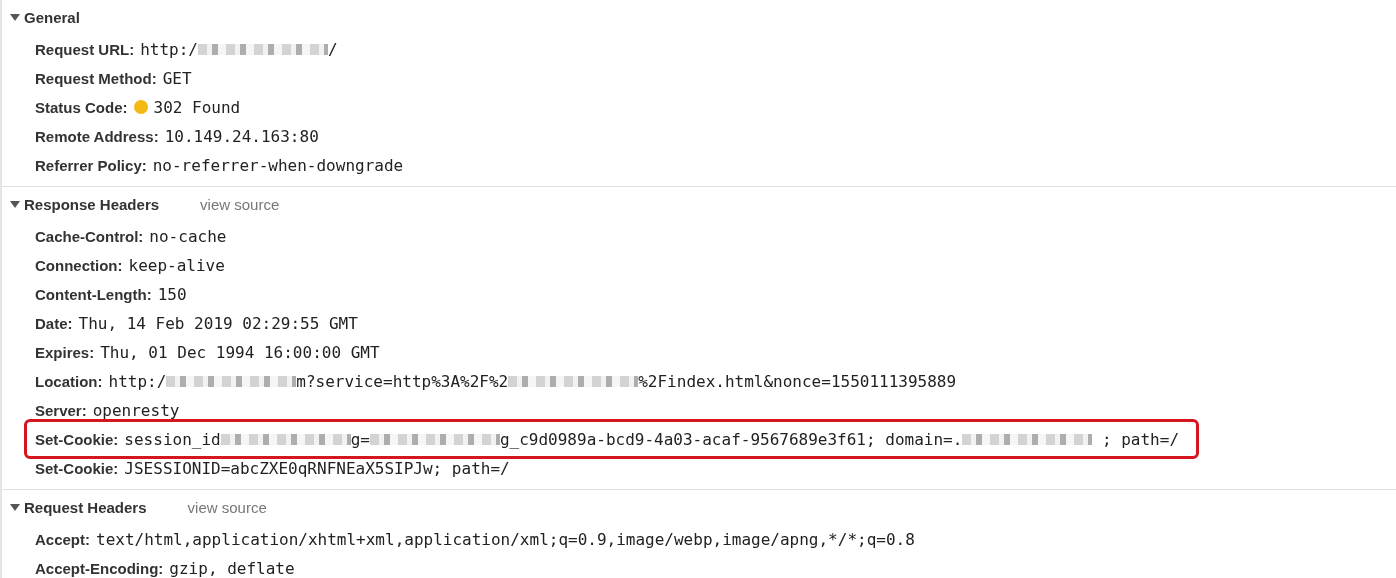  I want to click on section-title: Response Headers, so click(92, 204).